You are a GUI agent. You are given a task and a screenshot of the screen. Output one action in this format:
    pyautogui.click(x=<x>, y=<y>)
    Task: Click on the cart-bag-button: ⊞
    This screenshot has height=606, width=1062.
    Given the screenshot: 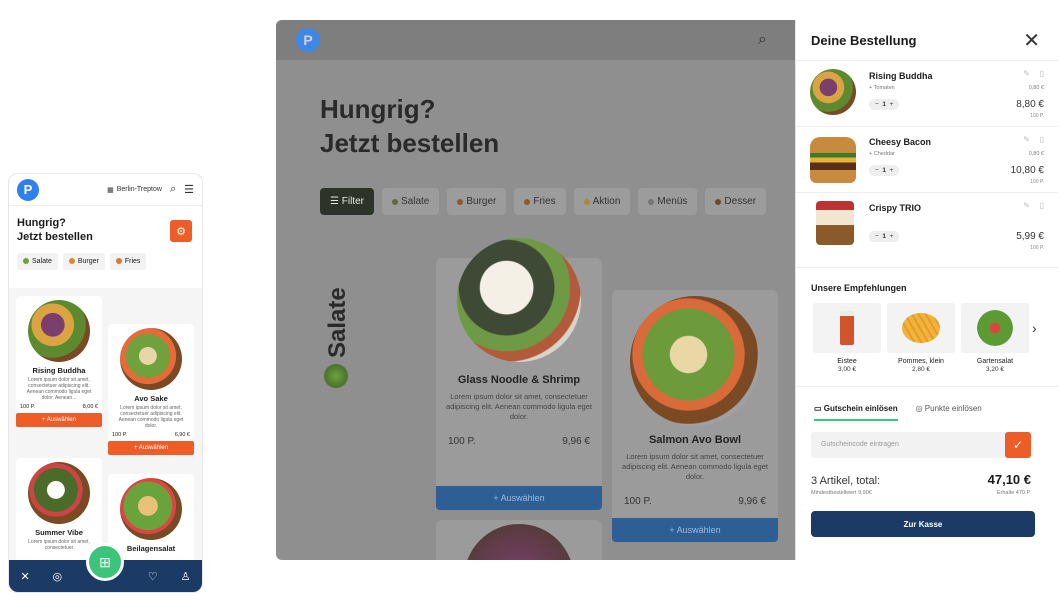 What is the action you would take?
    pyautogui.click(x=105, y=562)
    